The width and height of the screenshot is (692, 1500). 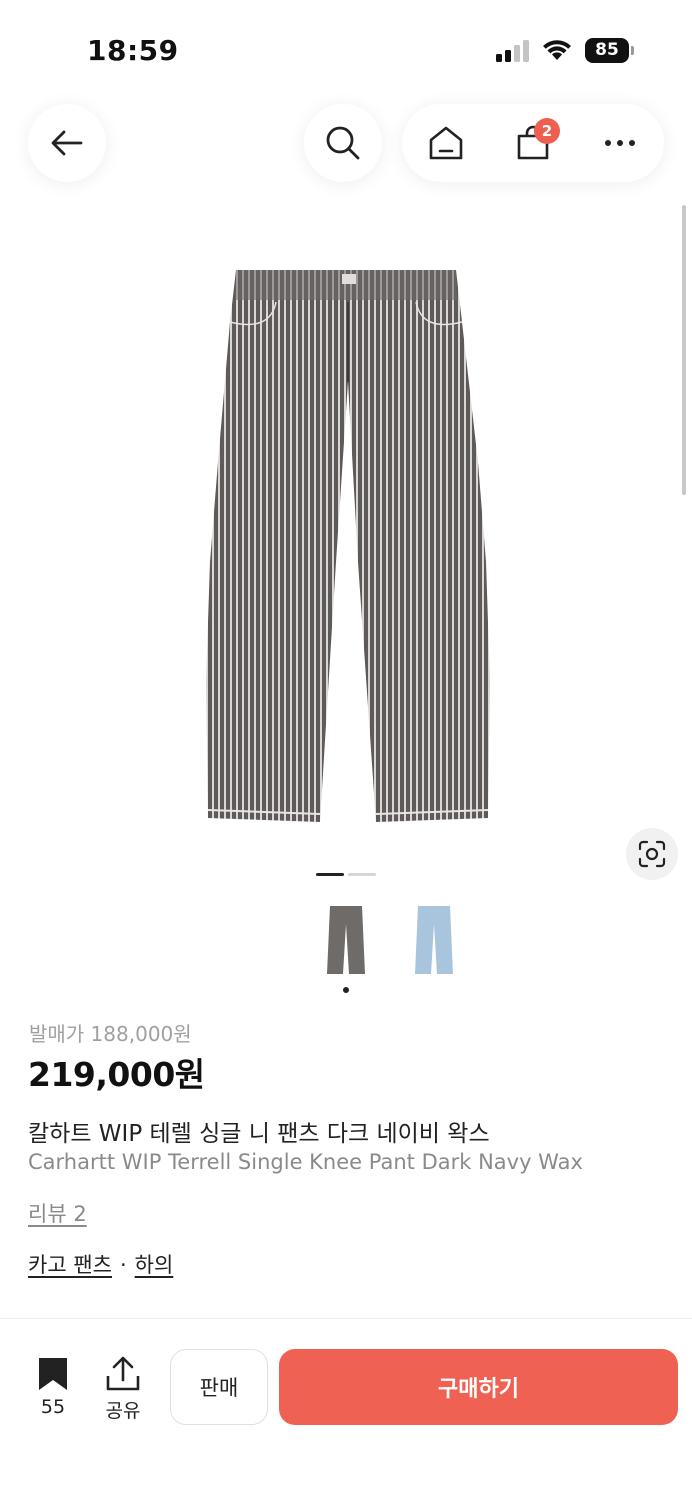 I want to click on battery-tip, so click(x=632, y=50).